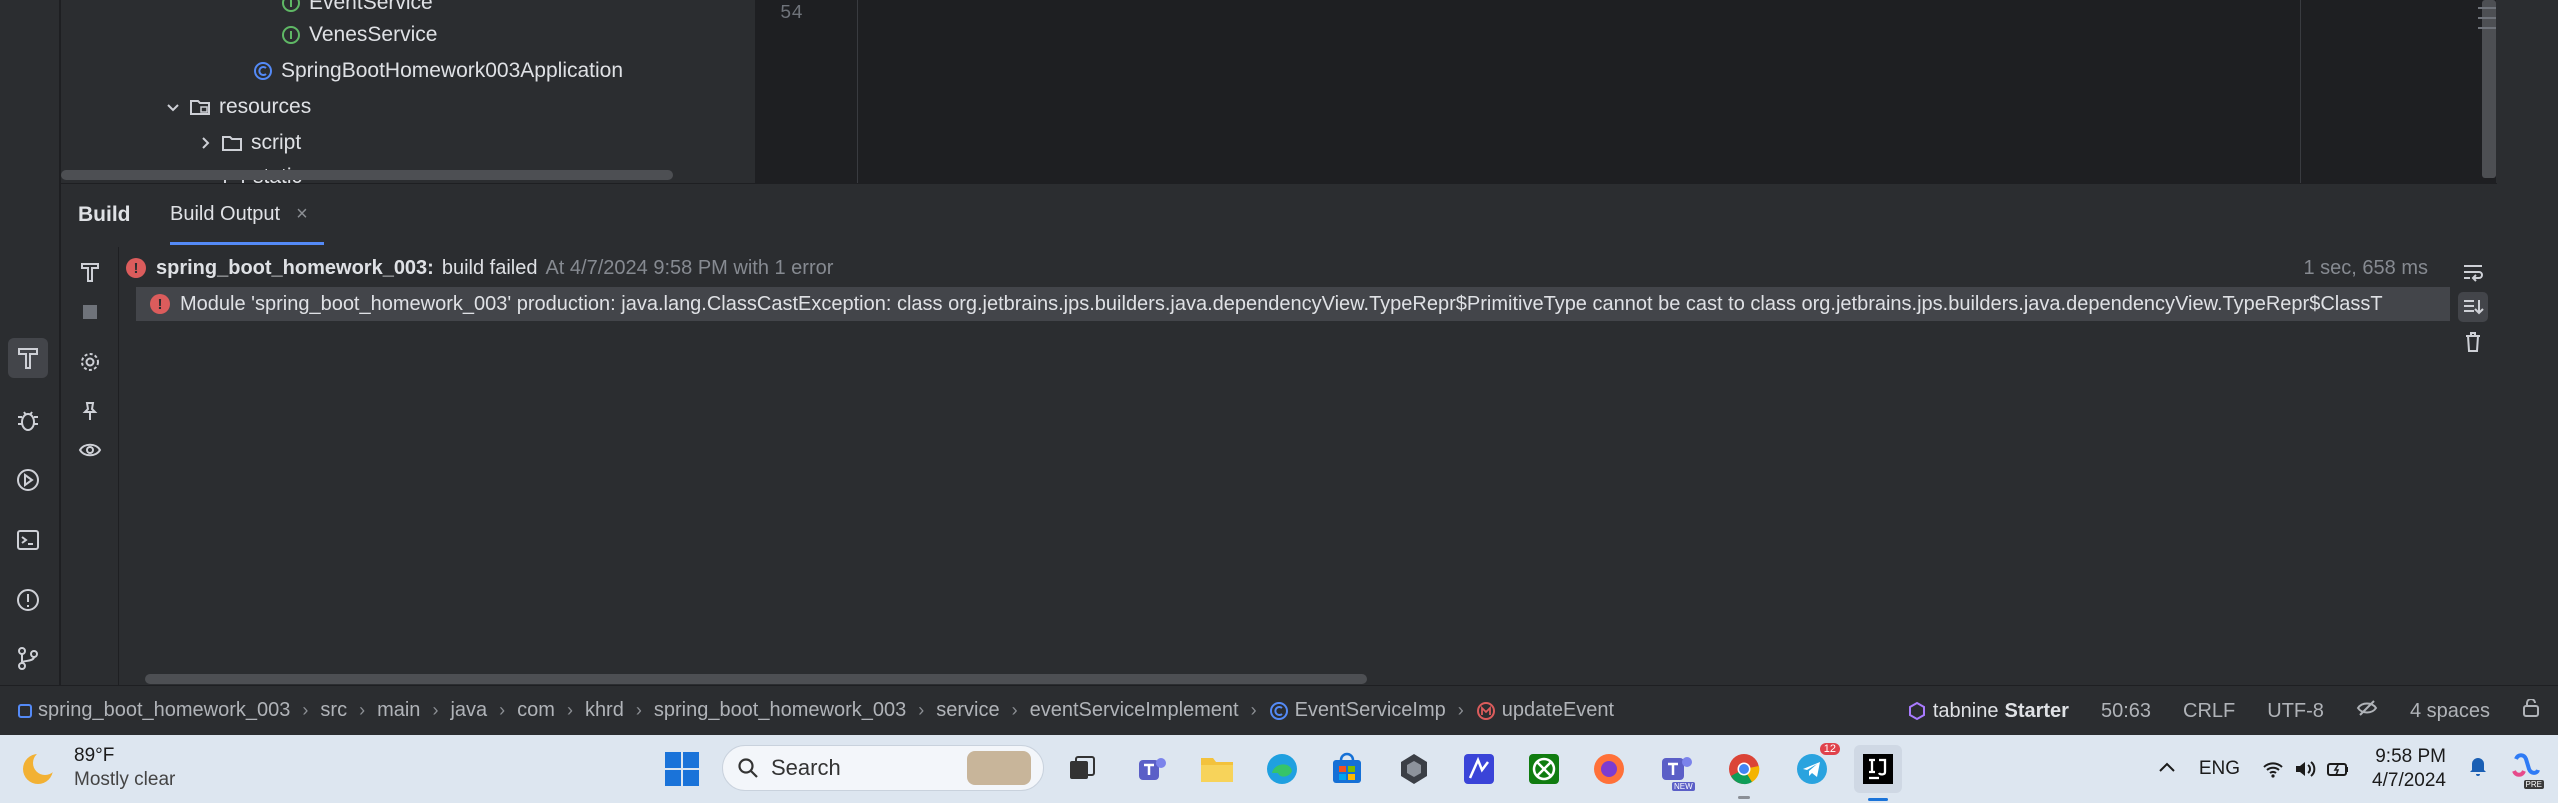 This screenshot has width=2558, height=803. I want to click on weather-widget: 89°F Mostly clear, so click(118, 769).